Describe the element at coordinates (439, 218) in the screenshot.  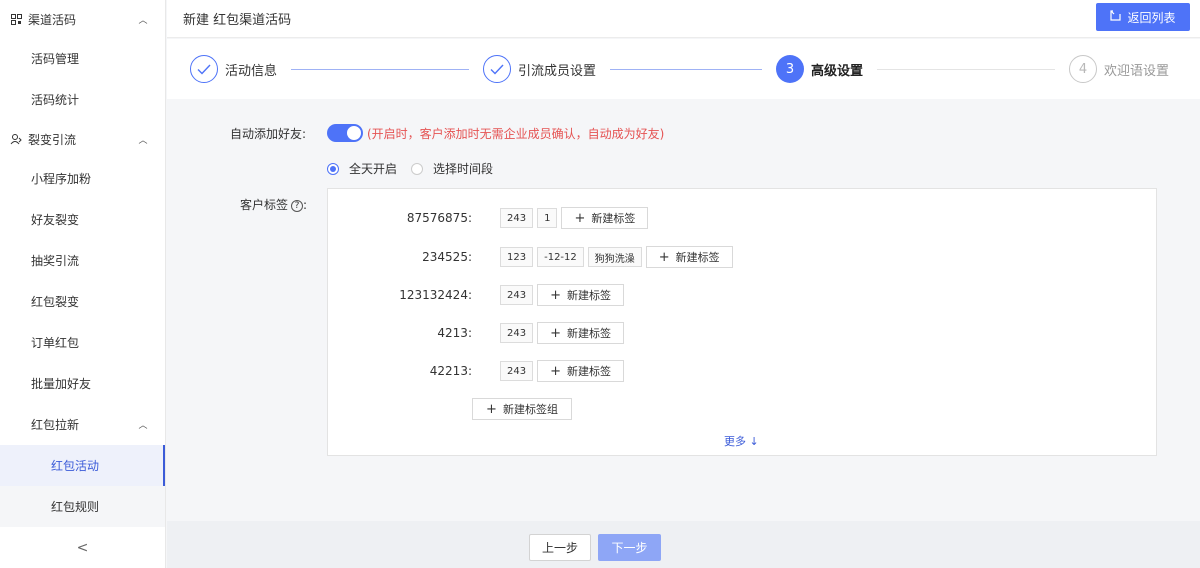
I see `tag-group-name: 87576875:` at that location.